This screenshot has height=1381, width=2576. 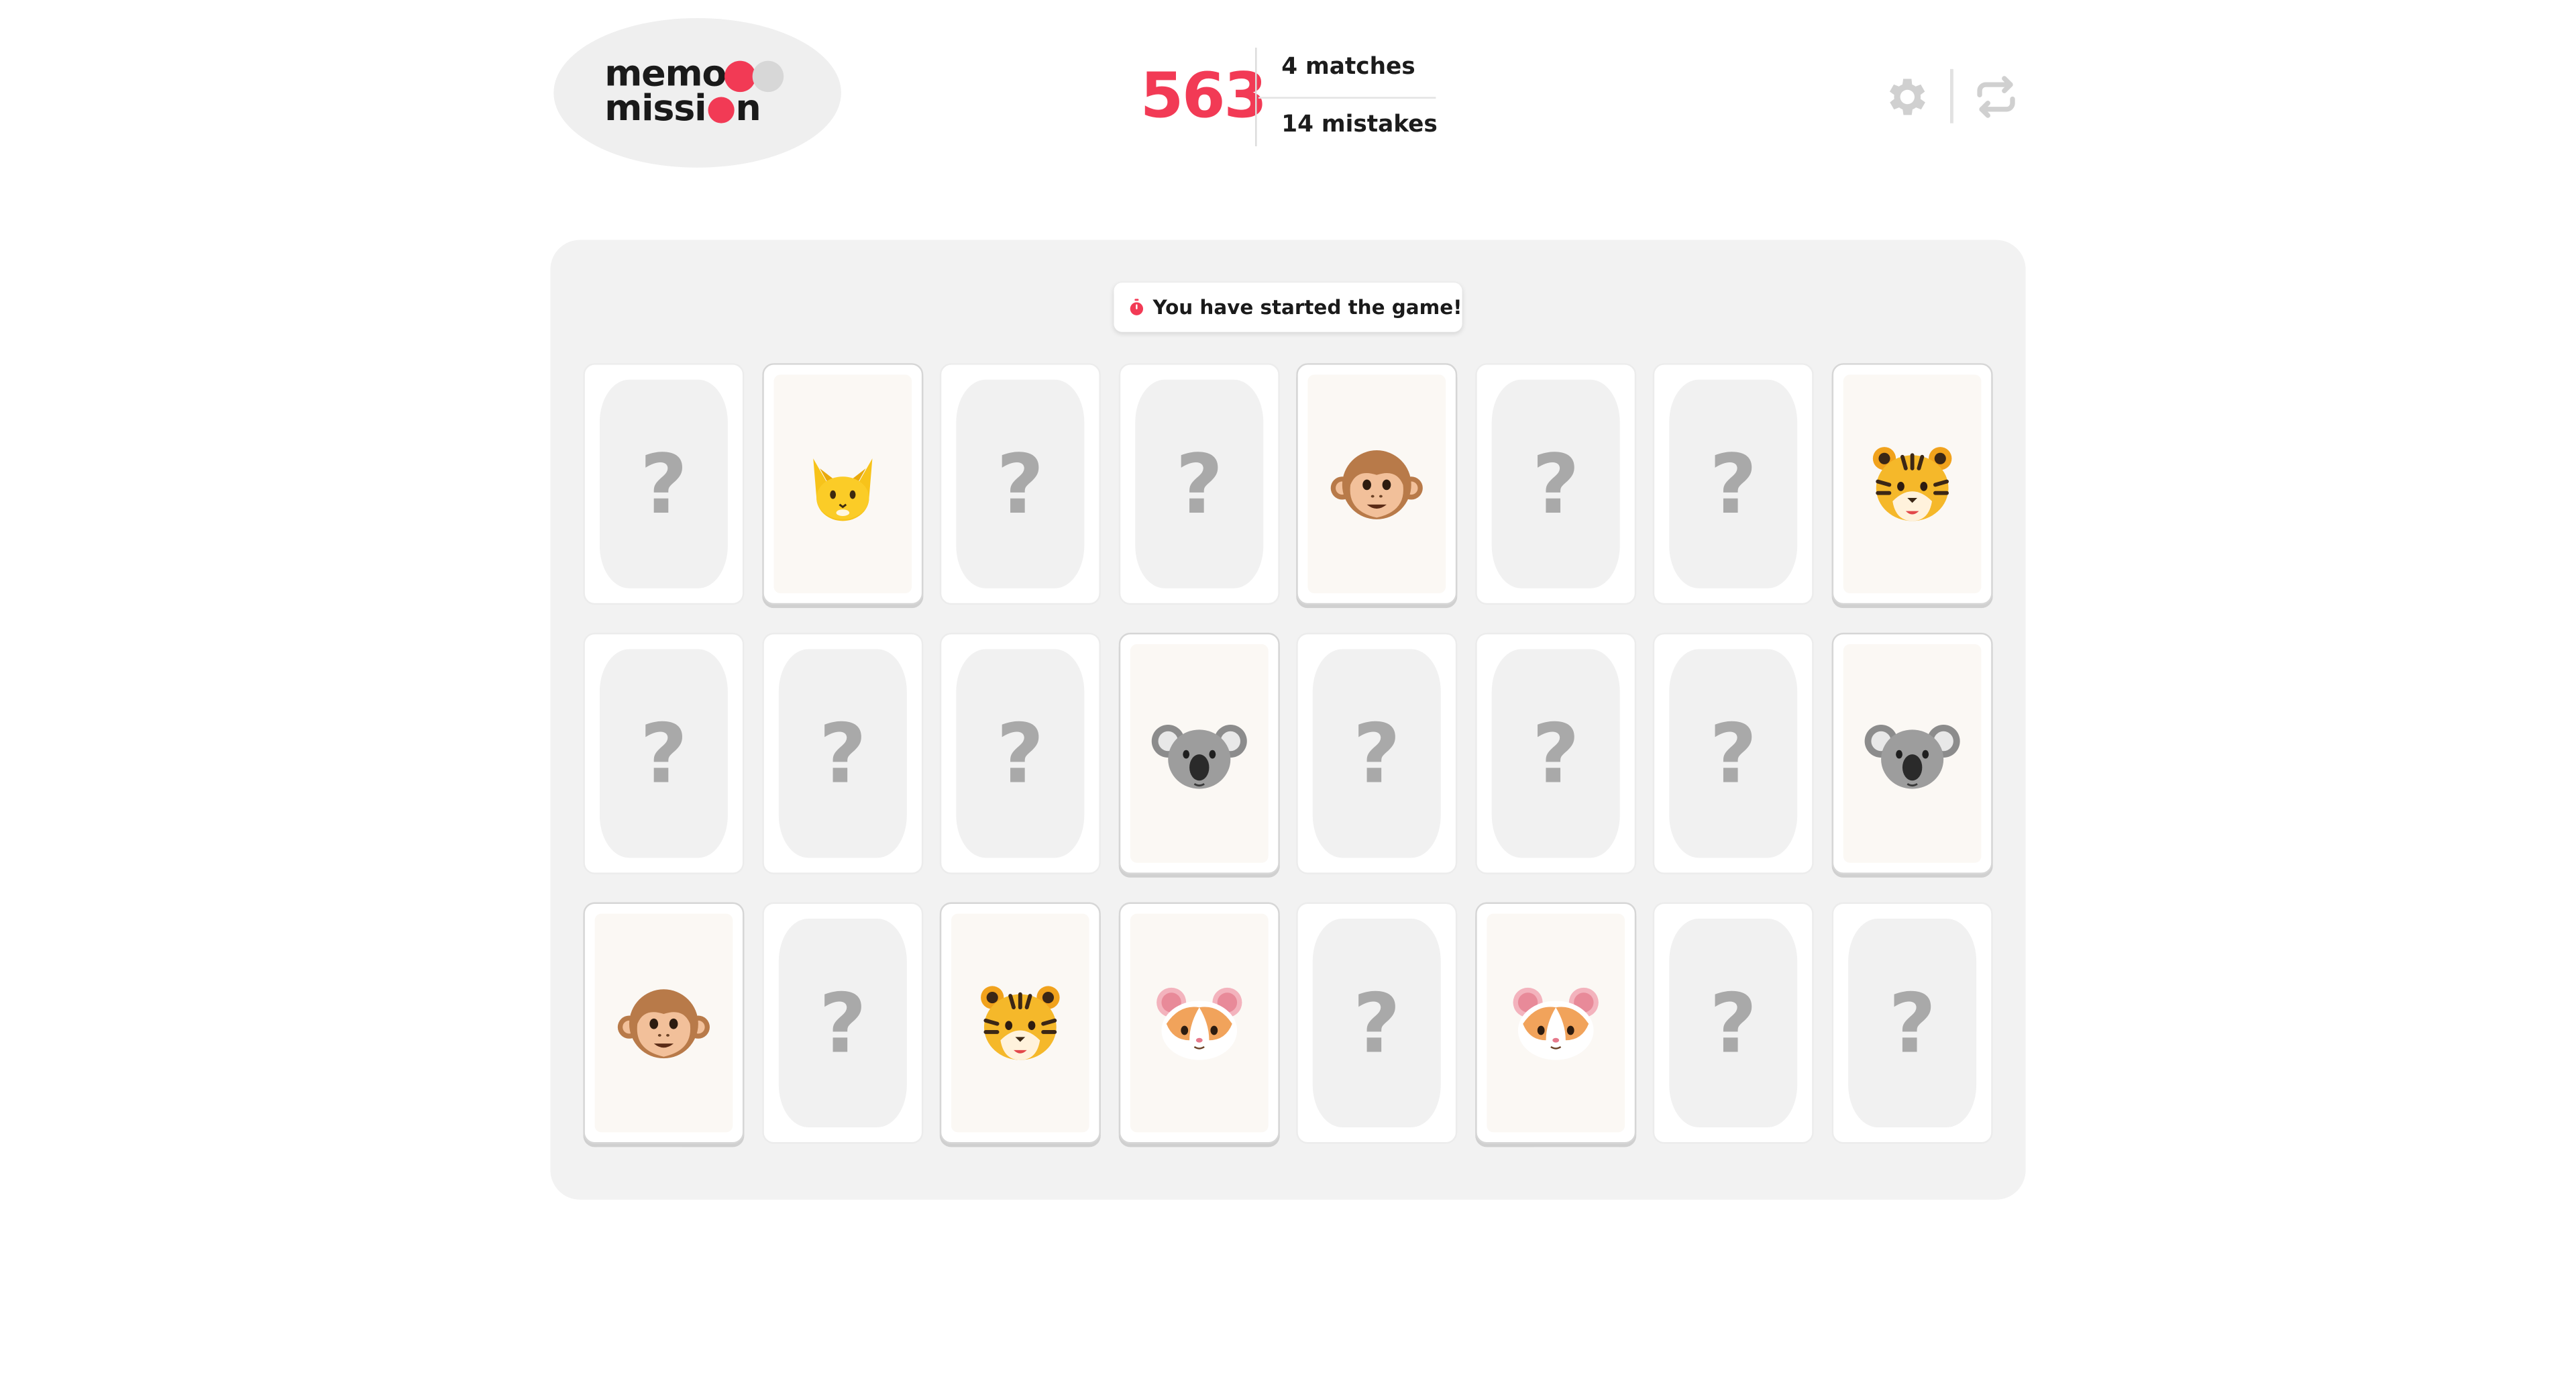 What do you see at coordinates (1347, 98) in the screenshot?
I see `stats-divider` at bounding box center [1347, 98].